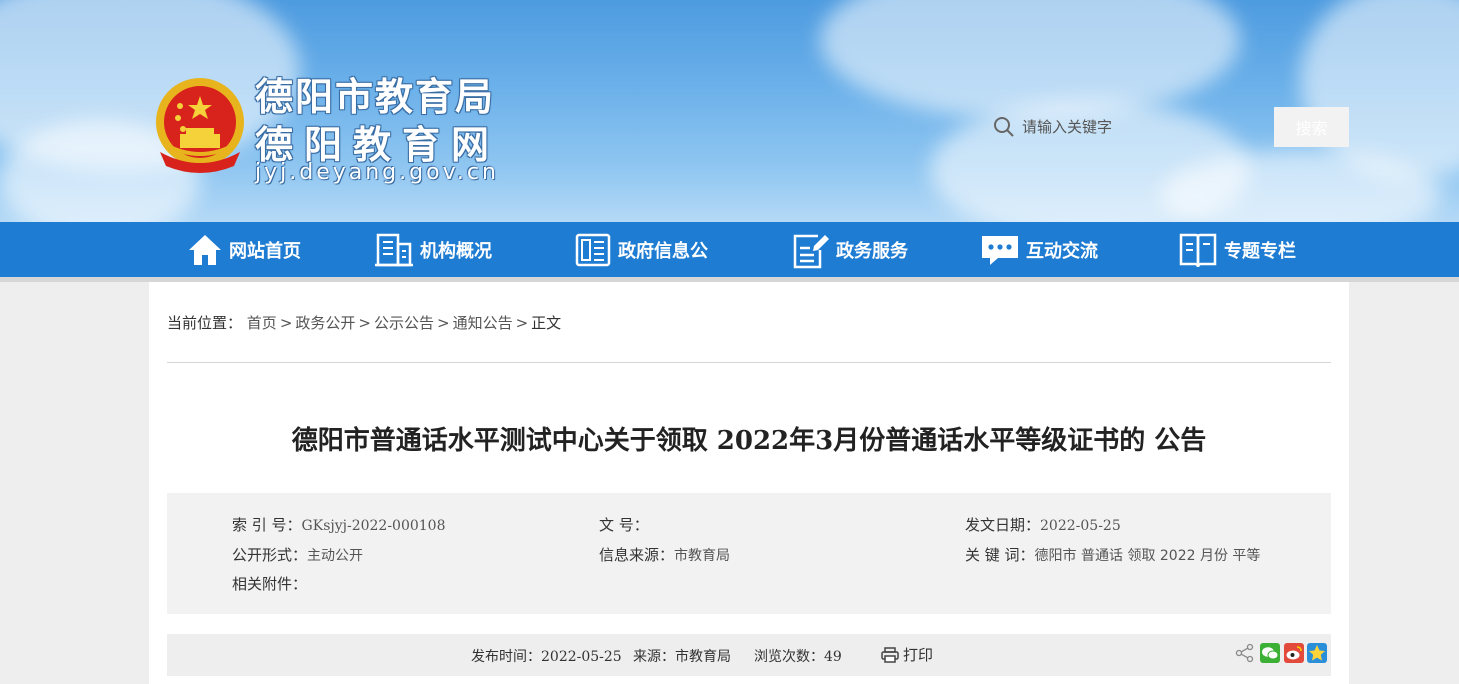  Describe the element at coordinates (789, 657) in the screenshot. I see `view-count-label: 浏览次数：` at that location.